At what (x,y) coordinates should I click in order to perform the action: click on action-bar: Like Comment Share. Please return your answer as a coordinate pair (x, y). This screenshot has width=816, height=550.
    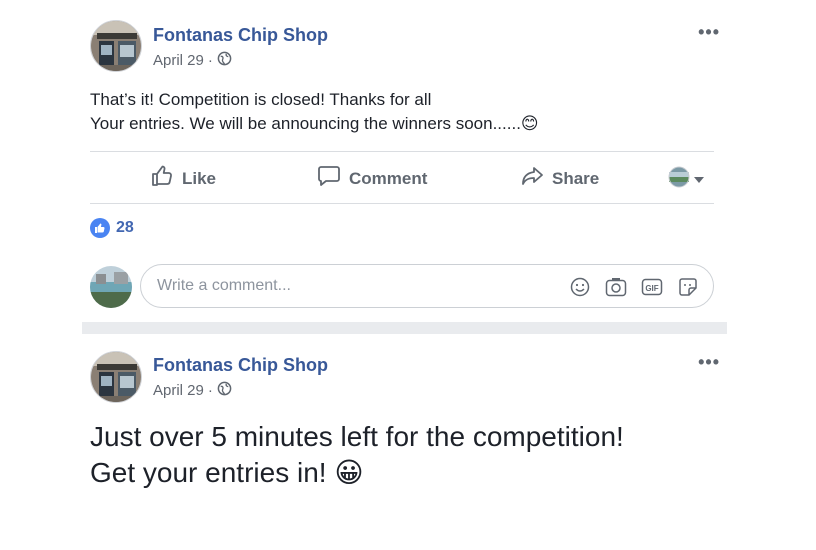
    Looking at the image, I should click on (402, 177).